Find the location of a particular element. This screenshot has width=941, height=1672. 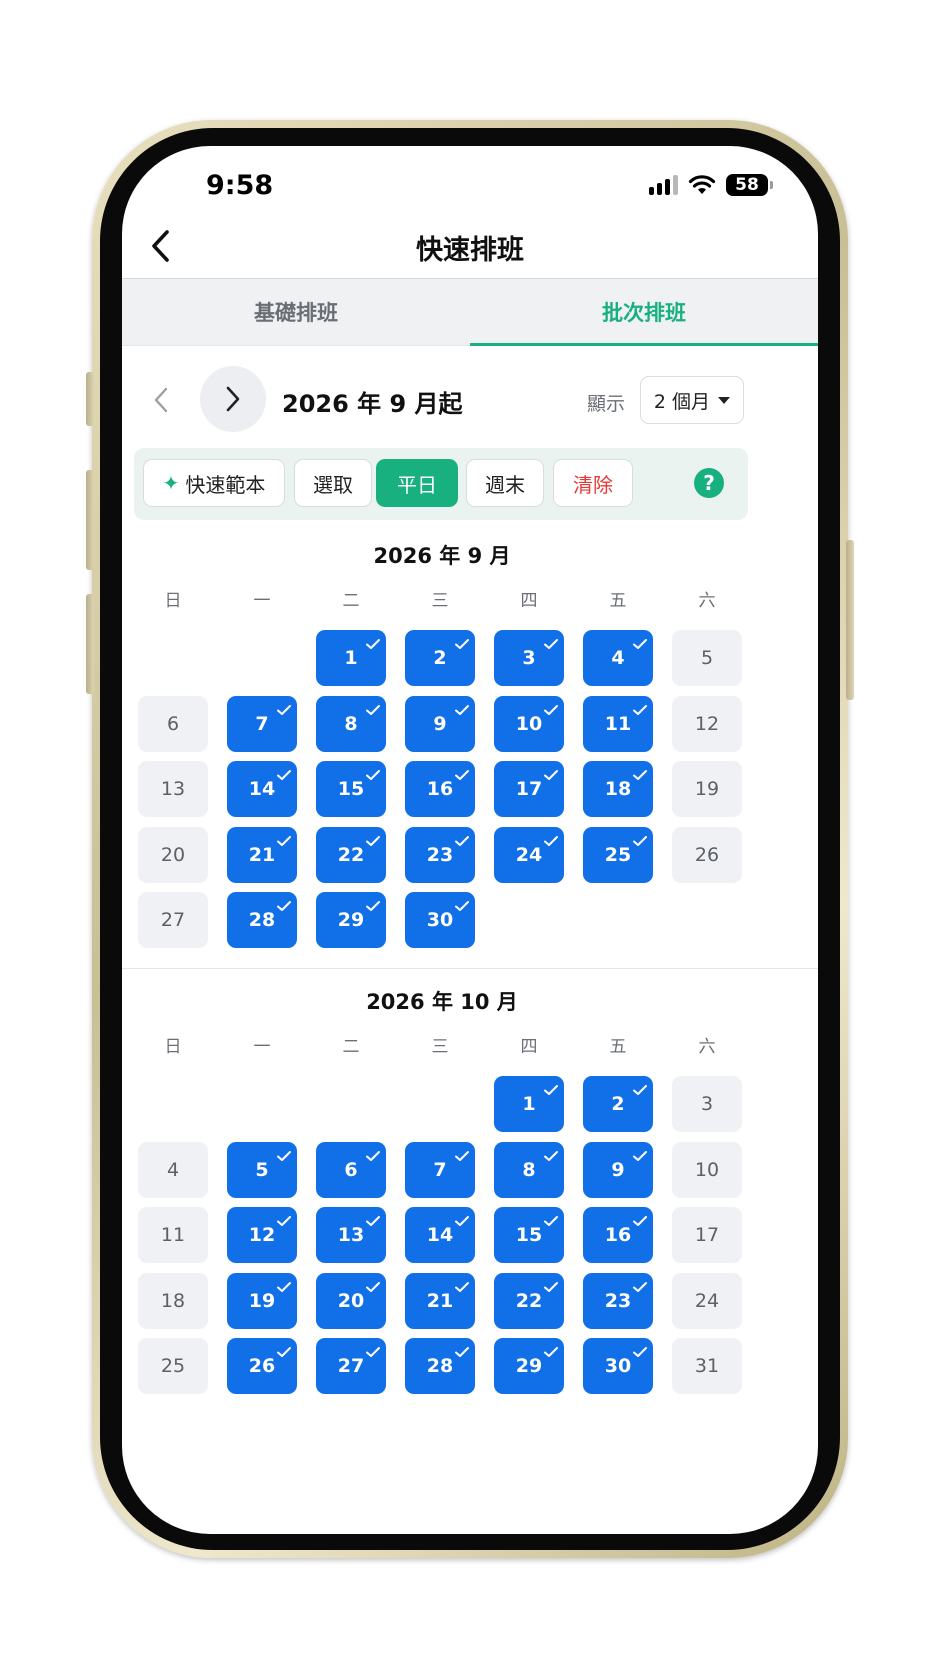

tab-basic-schedule: 基礎排班 is located at coordinates (296, 312).